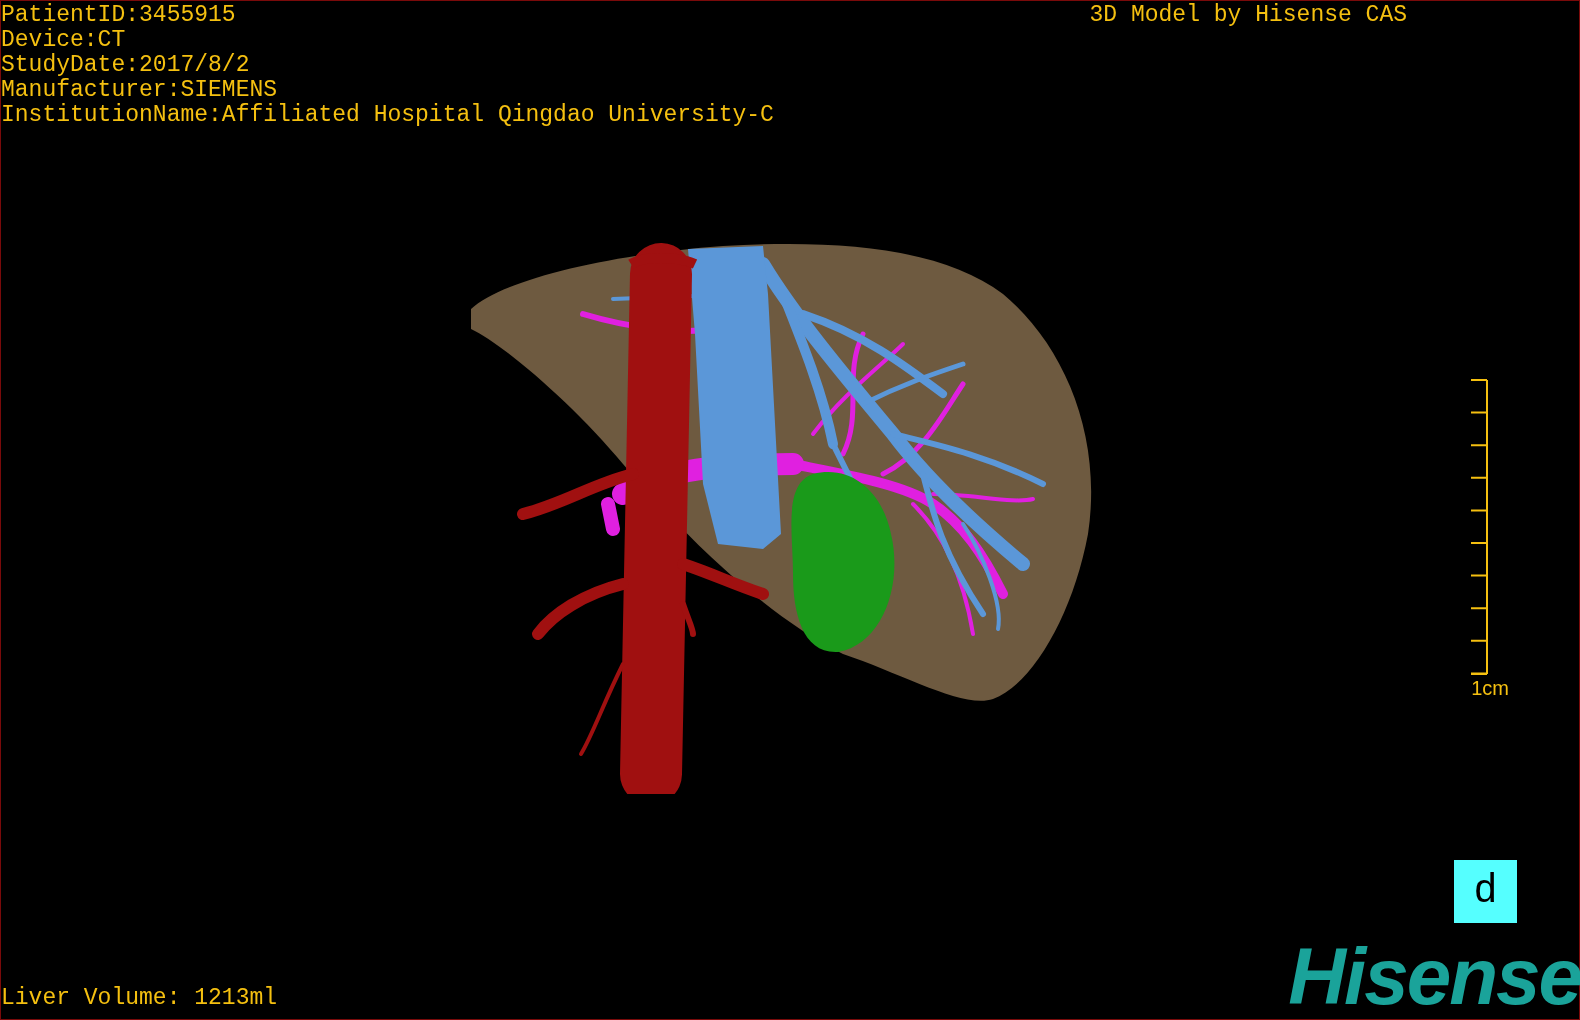 The height and width of the screenshot is (1020, 1580). What do you see at coordinates (64, 40) in the screenshot?
I see `info-text: Device:CT` at bounding box center [64, 40].